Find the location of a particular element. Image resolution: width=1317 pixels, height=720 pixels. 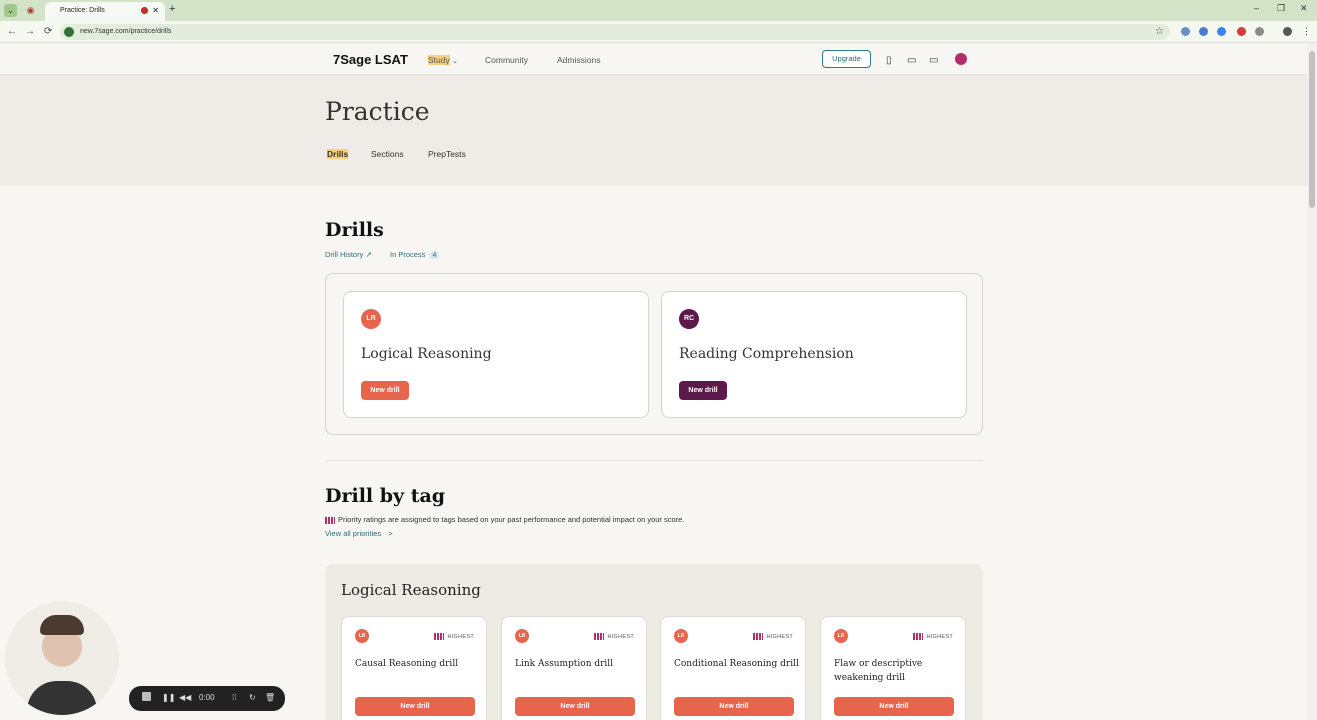

drills-title: Drills is located at coordinates (354, 230).